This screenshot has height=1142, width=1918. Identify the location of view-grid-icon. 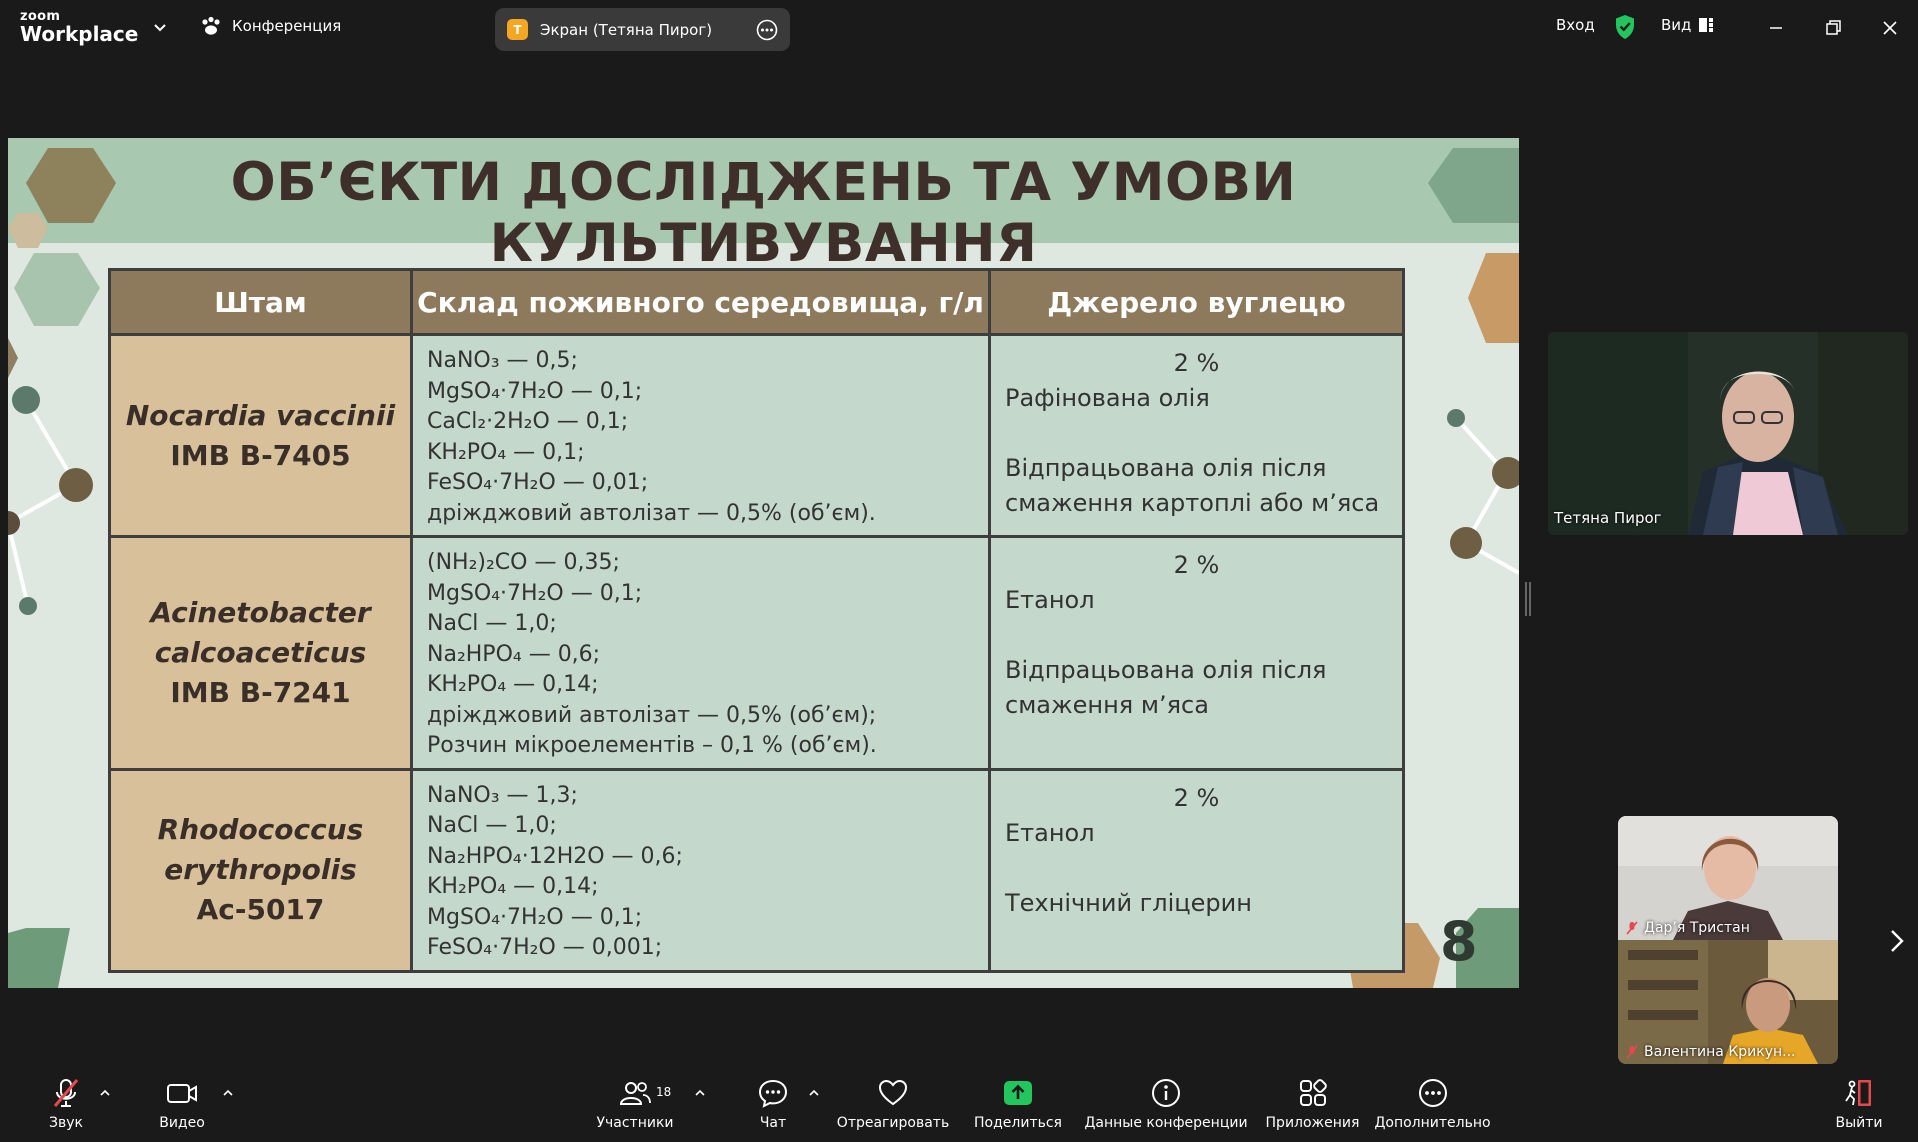
(1706, 25).